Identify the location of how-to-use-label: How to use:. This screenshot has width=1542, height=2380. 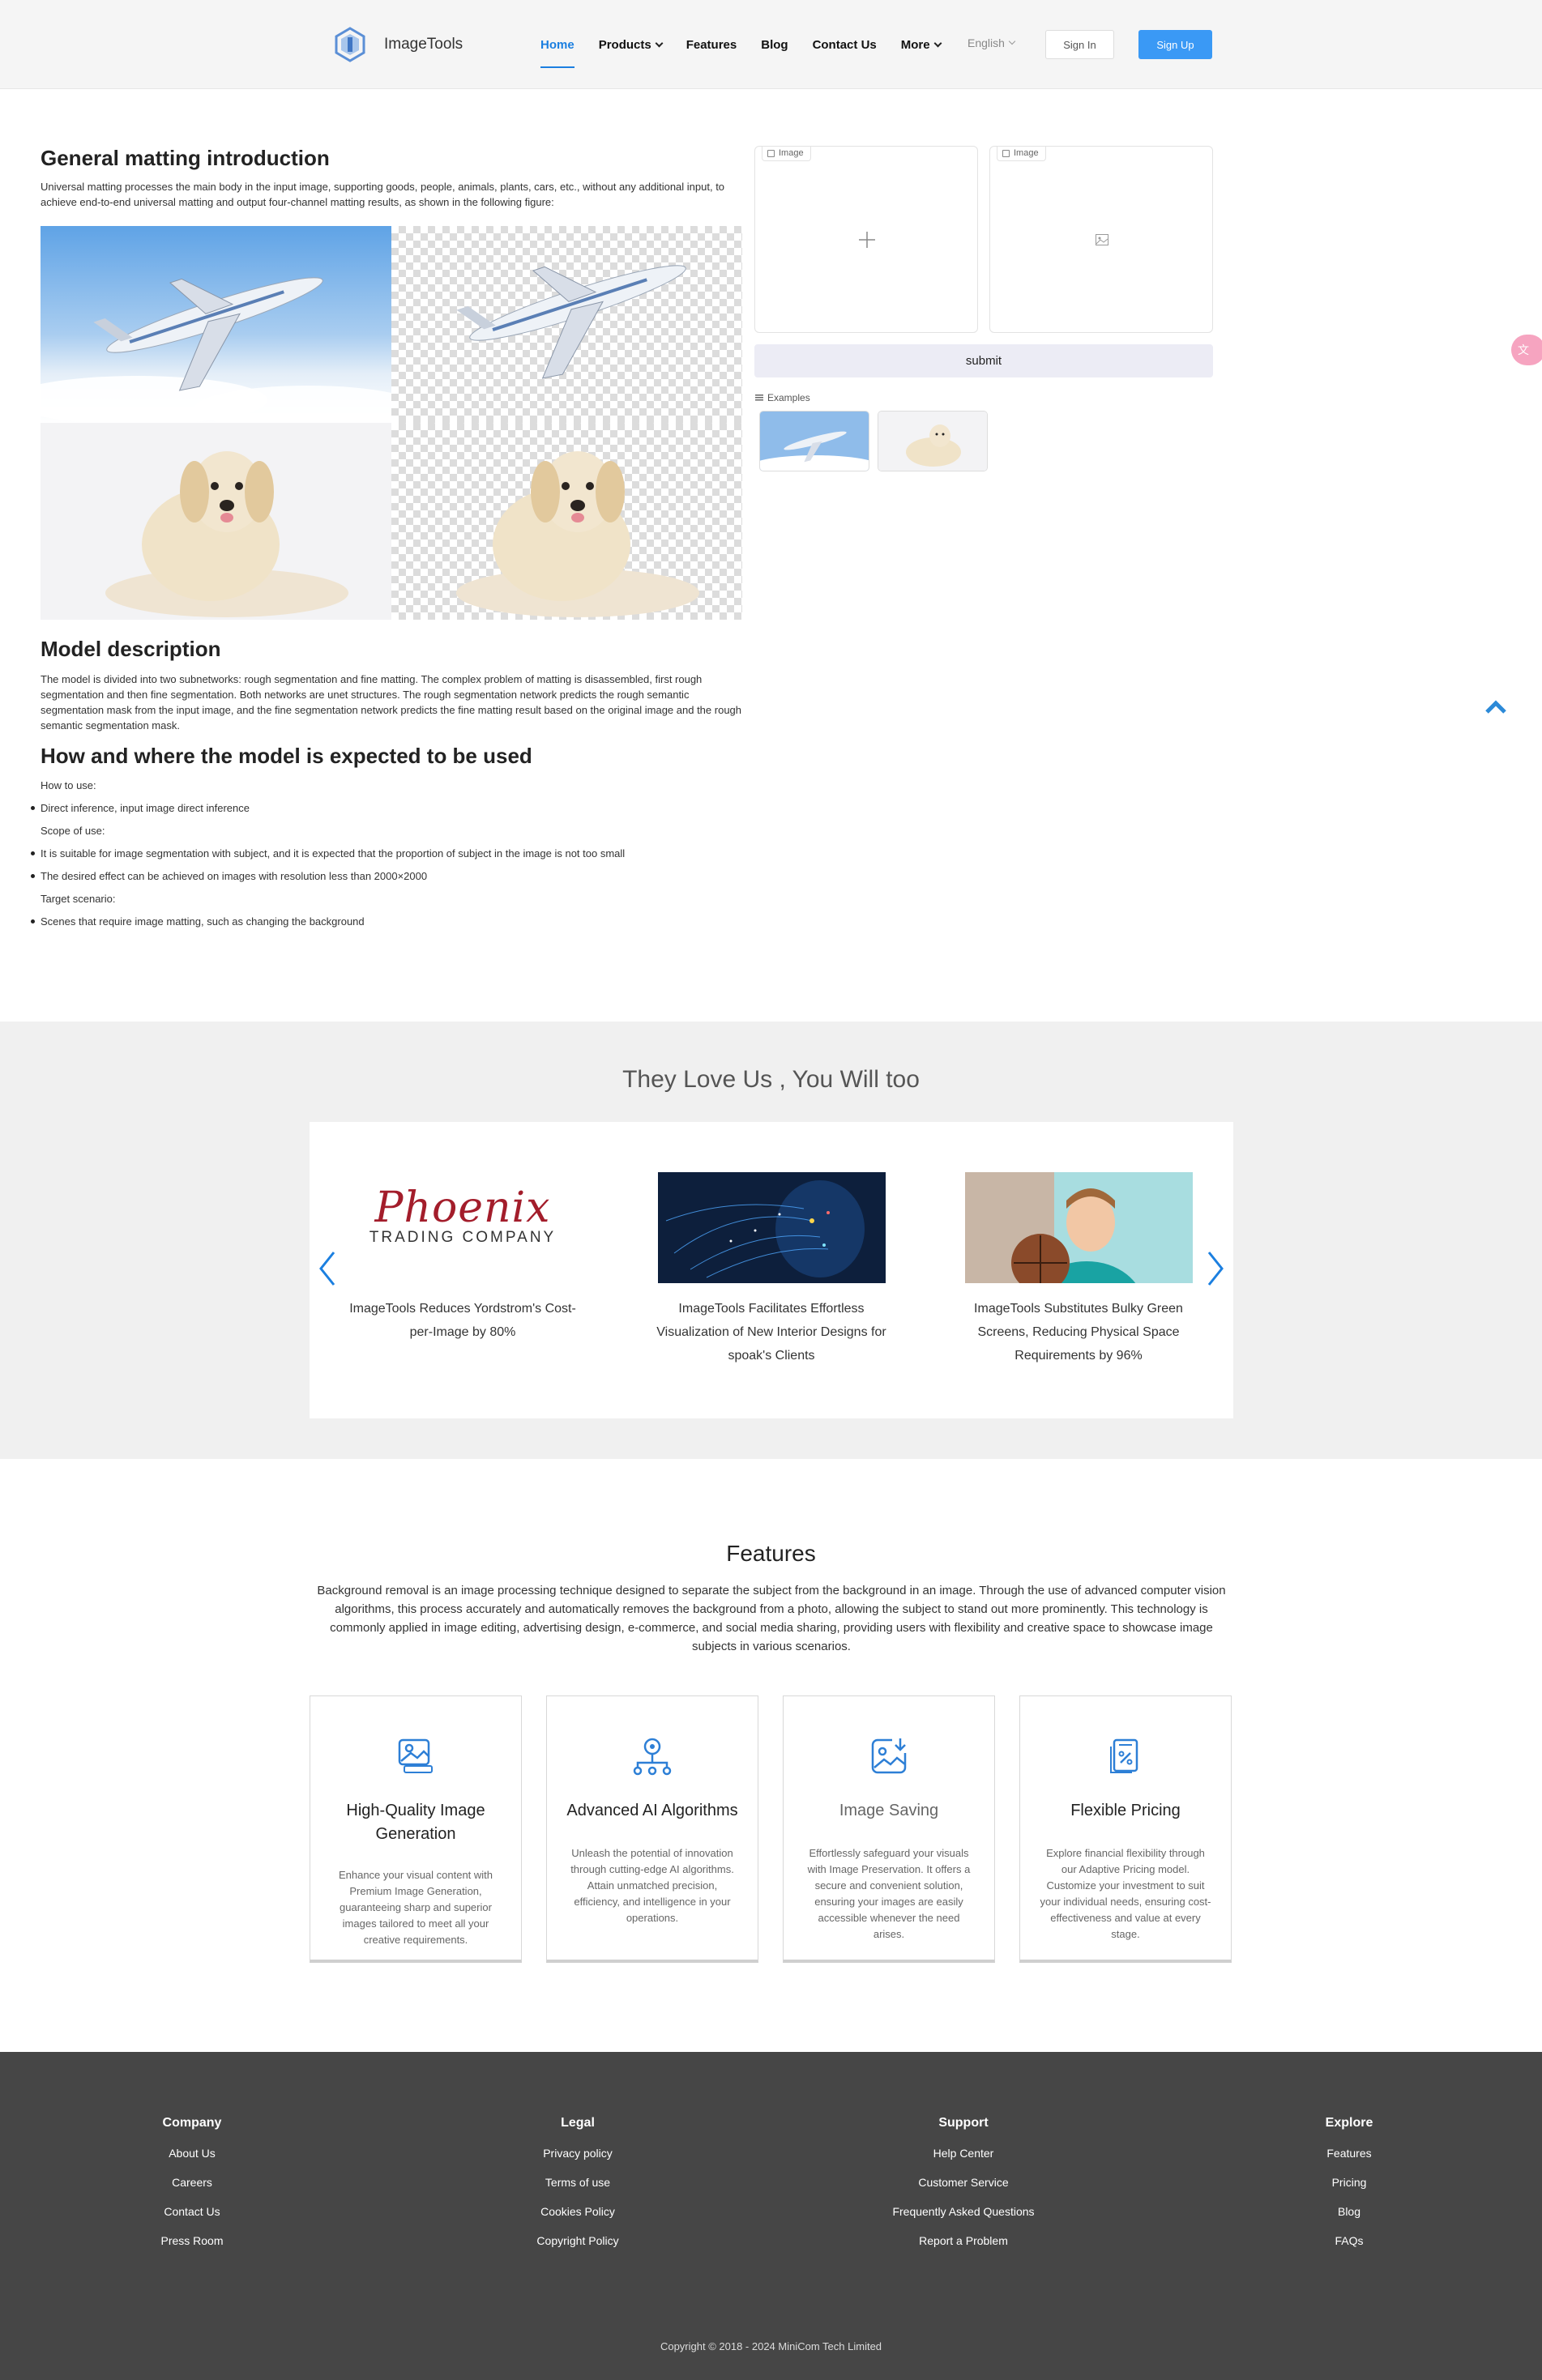
(68, 785).